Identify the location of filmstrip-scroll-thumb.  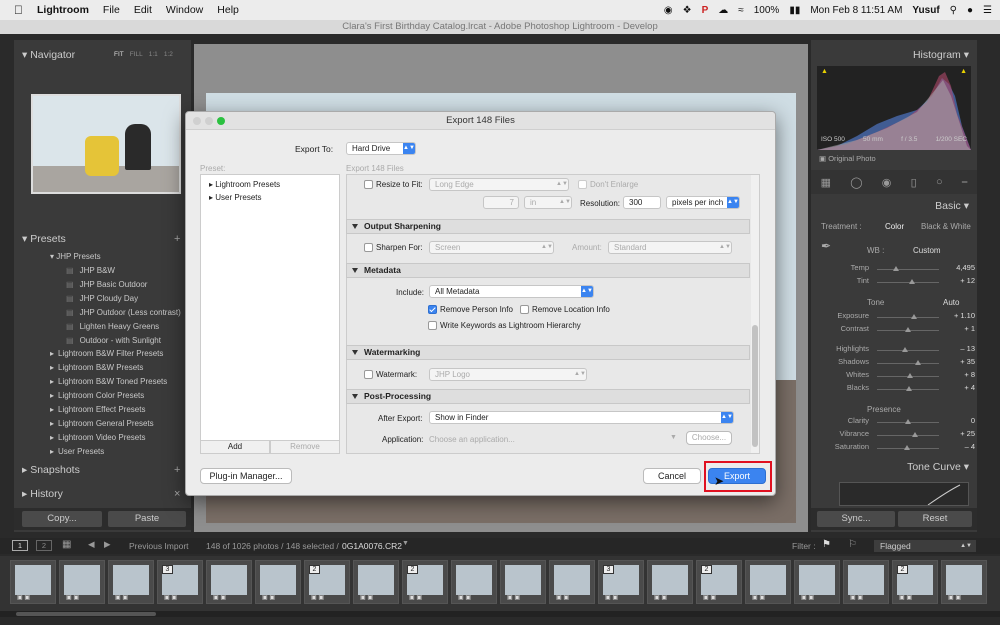
(86, 614).